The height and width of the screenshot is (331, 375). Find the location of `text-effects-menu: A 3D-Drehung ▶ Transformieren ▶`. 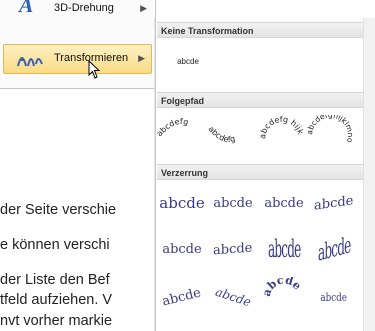

text-effects-menu: A 3D-Drehung ▶ Transformieren ▶ is located at coordinates (78, 44).